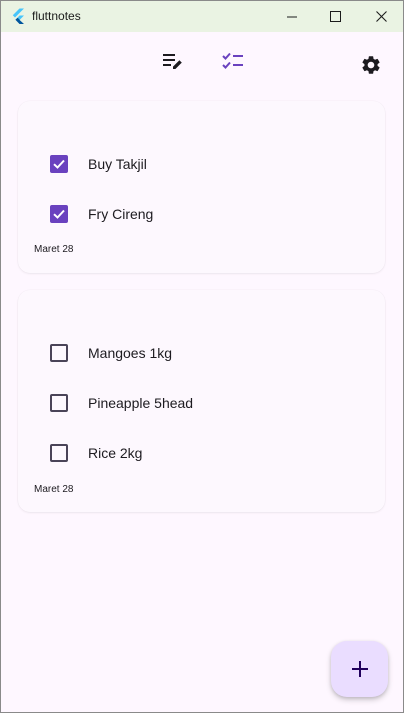 This screenshot has height=713, width=404. I want to click on checklist-item-label: Rice 2kg, so click(115, 453).